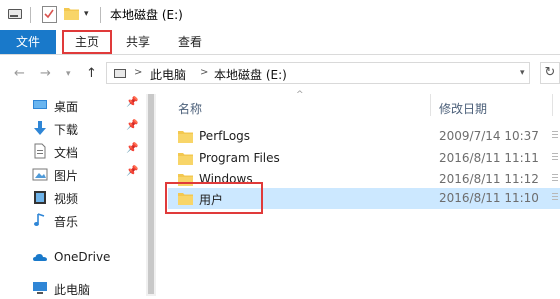 The height and width of the screenshot is (299, 560). What do you see at coordinates (489, 198) in the screenshot?
I see `file-modified-date: 2016/8/11 11:10` at bounding box center [489, 198].